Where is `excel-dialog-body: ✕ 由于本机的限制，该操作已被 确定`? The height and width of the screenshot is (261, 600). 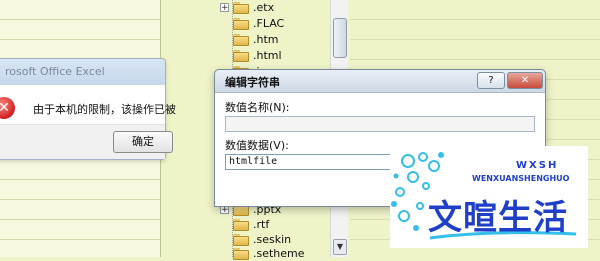 excel-dialog-body: ✕ 由于本机的限制，该操作已被 确定 is located at coordinates (88, 122).